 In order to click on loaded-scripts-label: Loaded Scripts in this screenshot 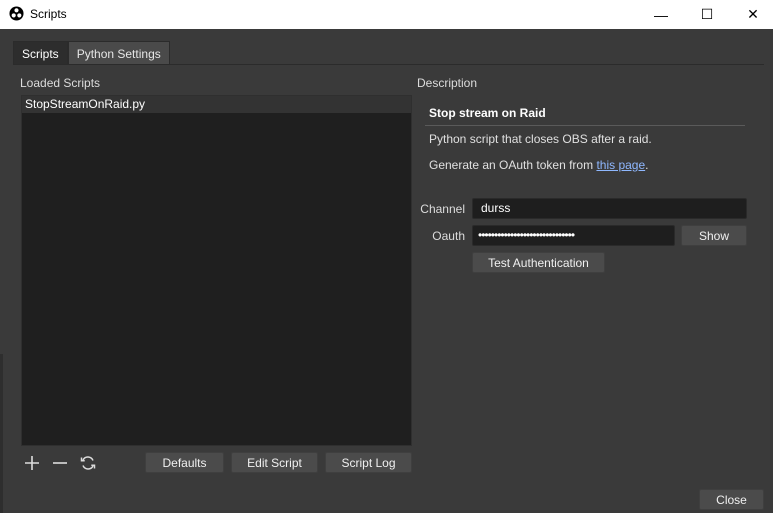, I will do `click(60, 83)`.